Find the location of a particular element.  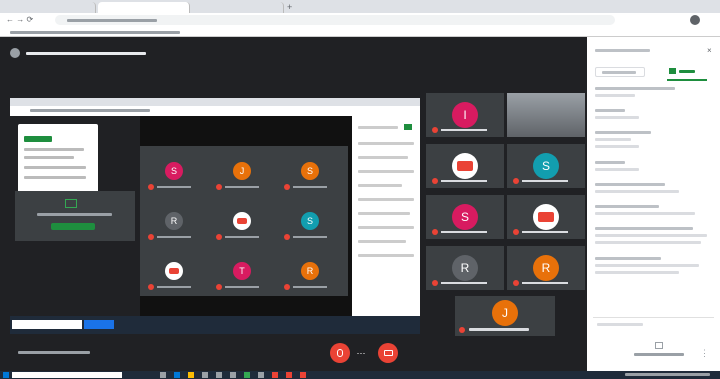

shared-browser-bar is located at coordinates (215, 102).